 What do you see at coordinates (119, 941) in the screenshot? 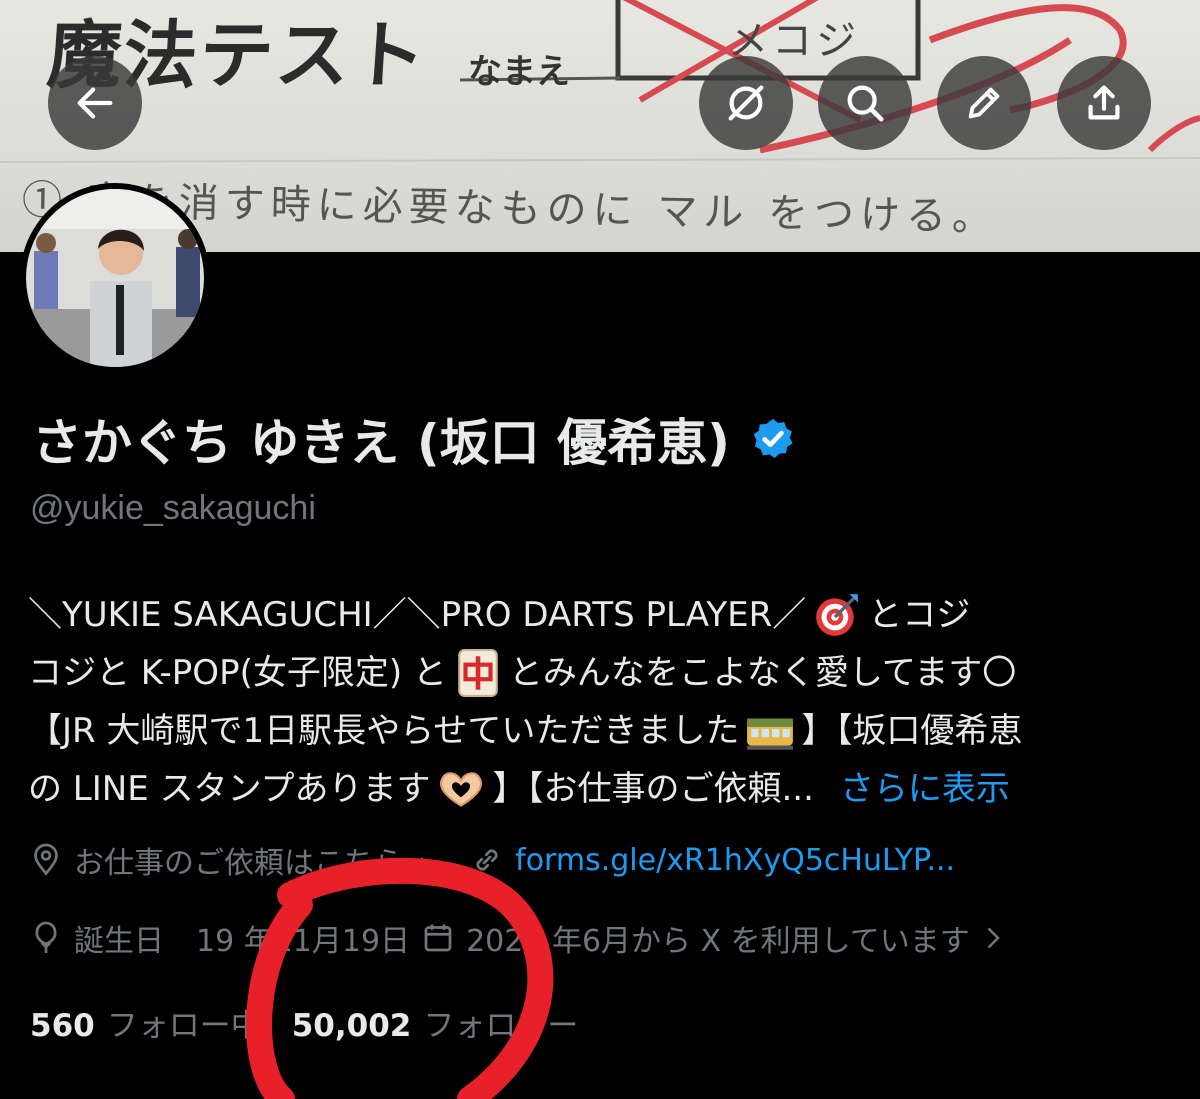
I see `birthday-label: 誕生日` at bounding box center [119, 941].